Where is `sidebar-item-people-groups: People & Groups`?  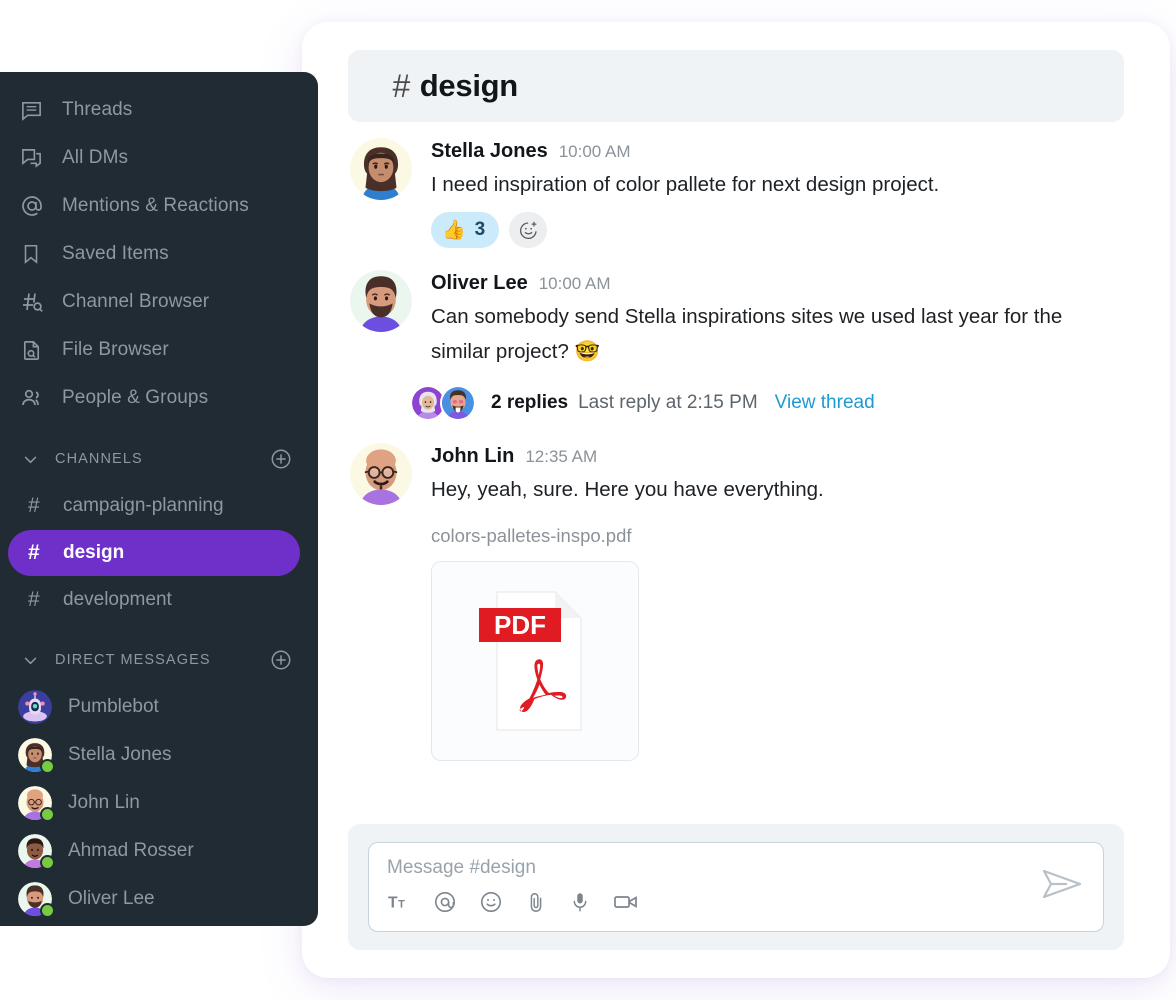 sidebar-item-people-groups: People & Groups is located at coordinates (159, 398).